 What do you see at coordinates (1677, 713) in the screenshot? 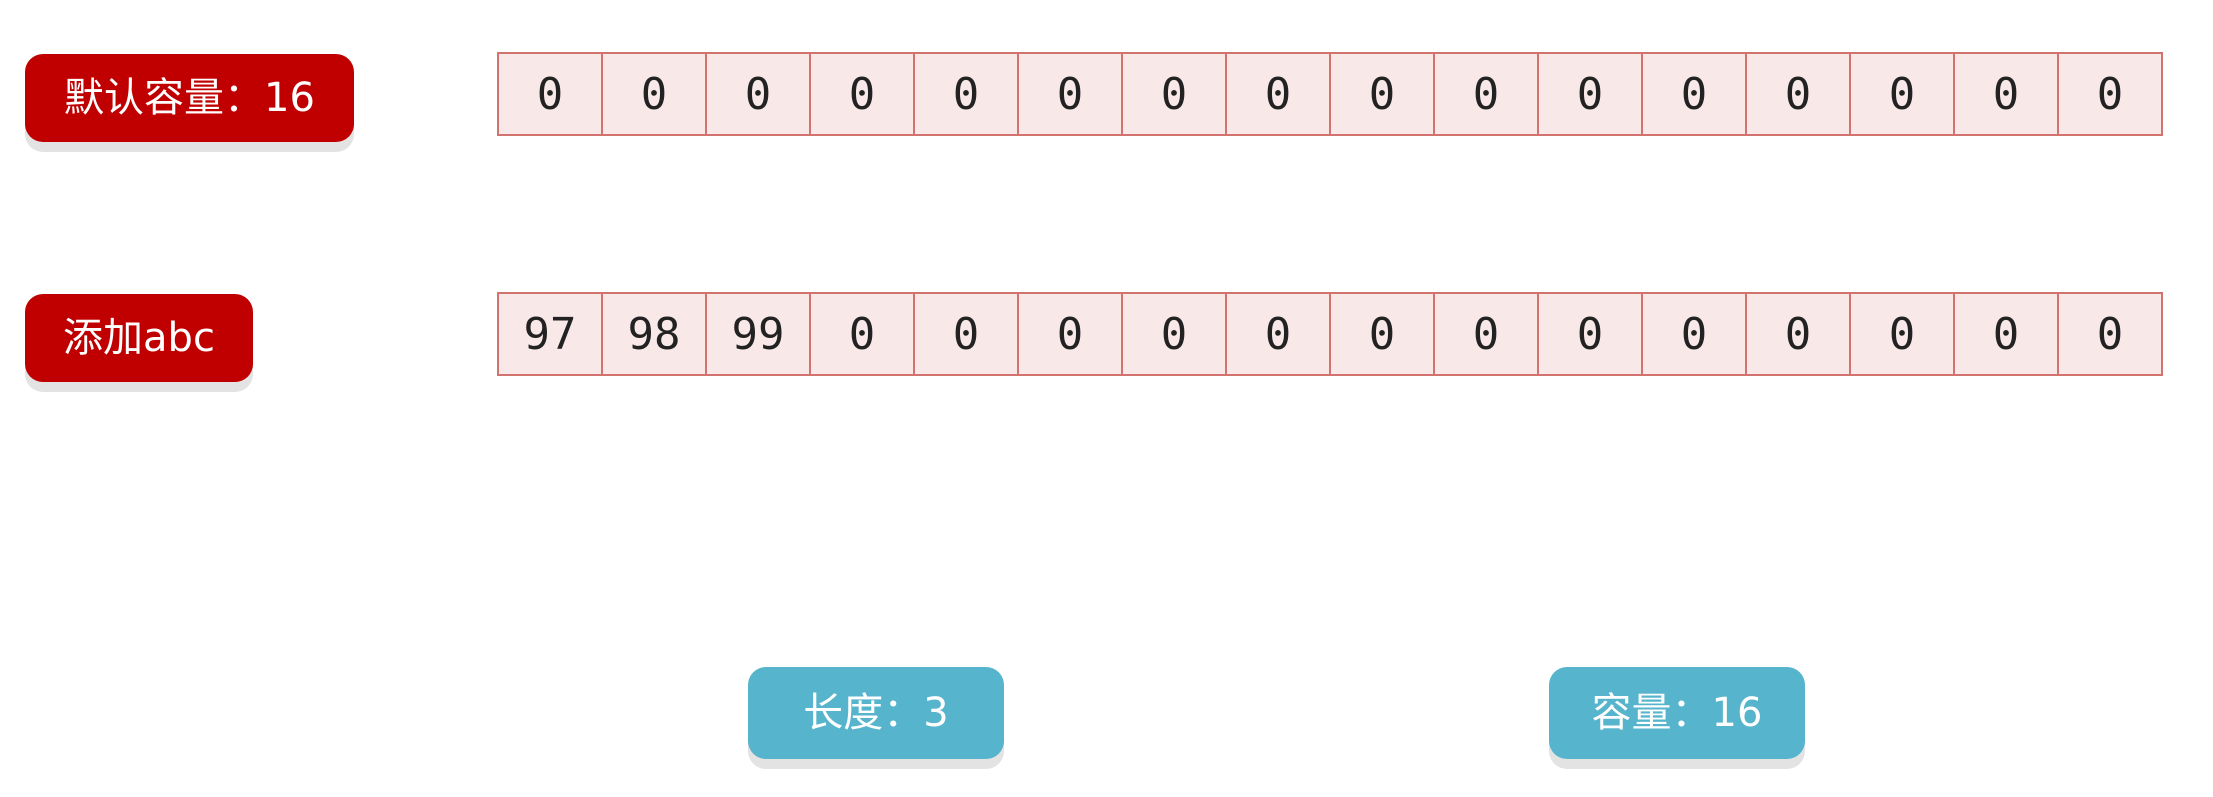
I see `capacity-label: 容量：16` at bounding box center [1677, 713].